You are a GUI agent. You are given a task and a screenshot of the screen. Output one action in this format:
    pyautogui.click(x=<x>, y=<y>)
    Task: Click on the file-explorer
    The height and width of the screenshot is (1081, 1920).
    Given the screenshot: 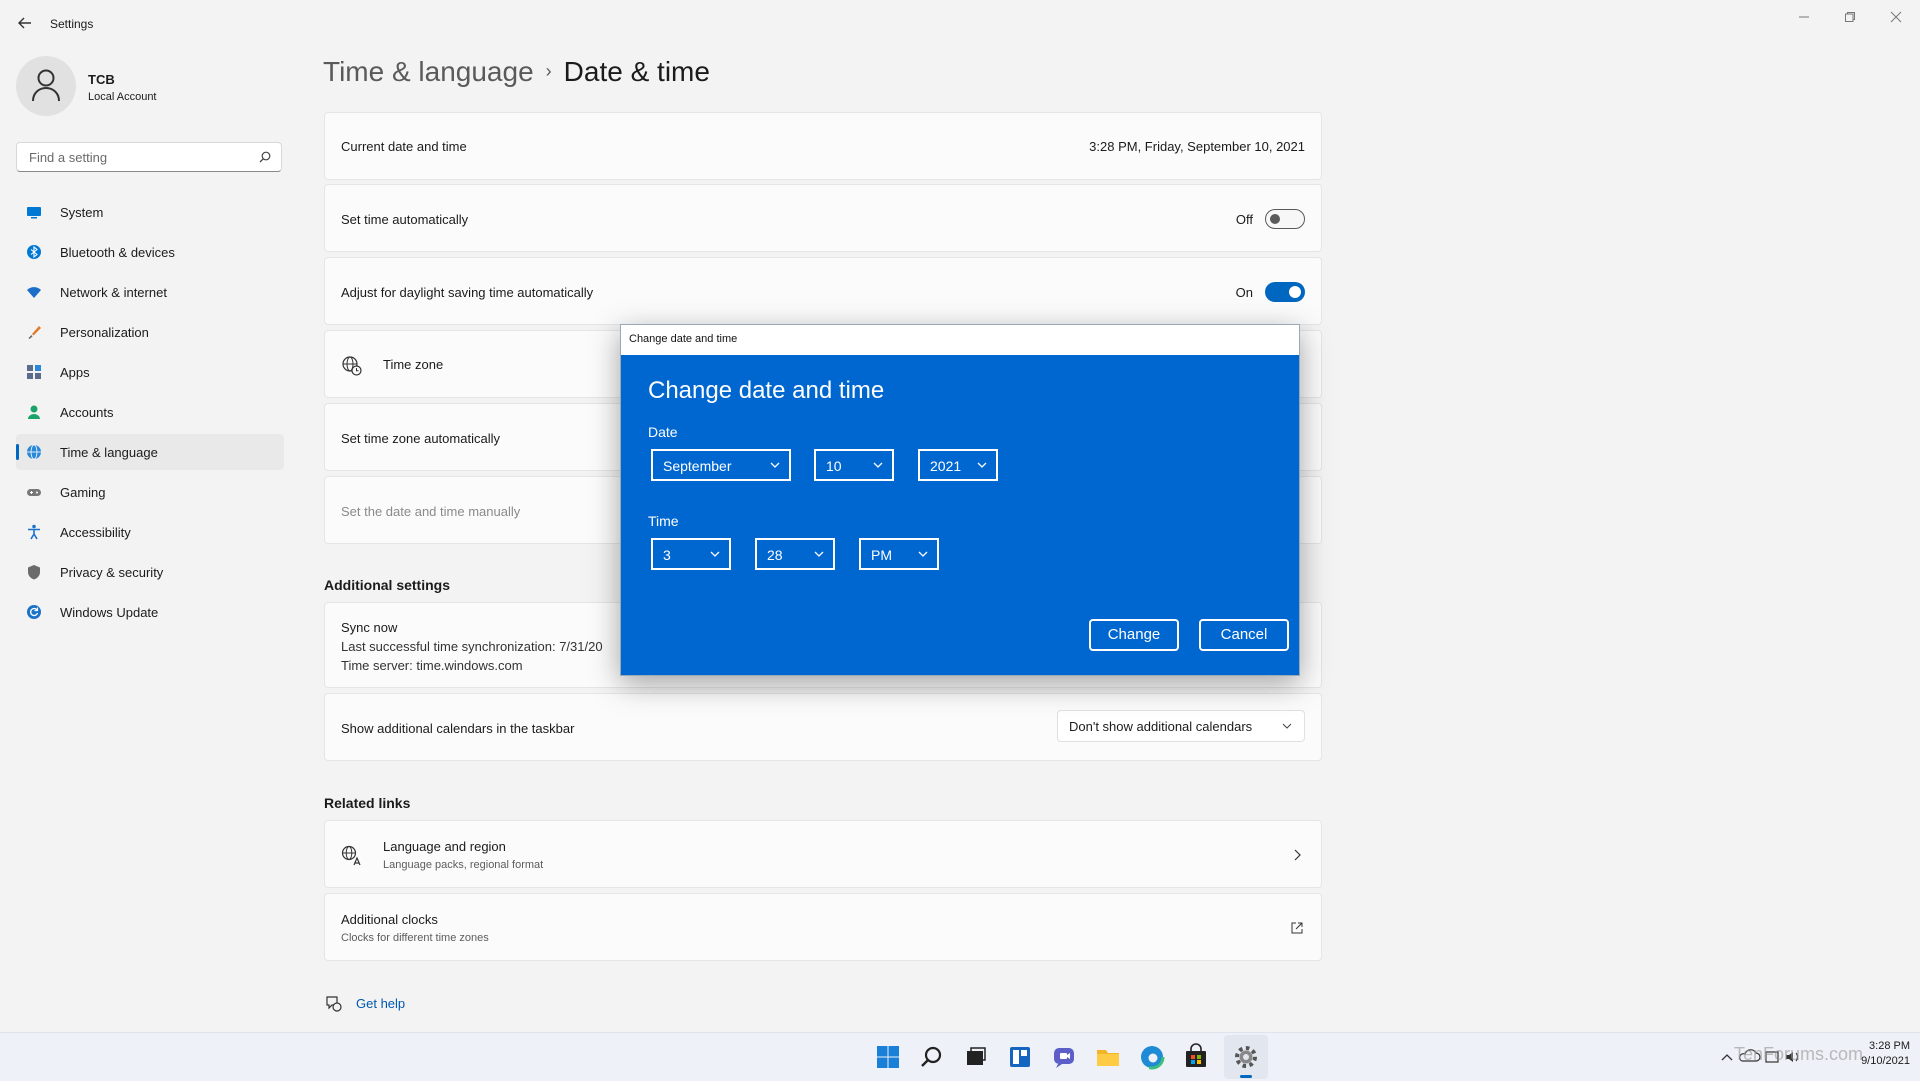 What is the action you would take?
    pyautogui.click(x=1108, y=1057)
    